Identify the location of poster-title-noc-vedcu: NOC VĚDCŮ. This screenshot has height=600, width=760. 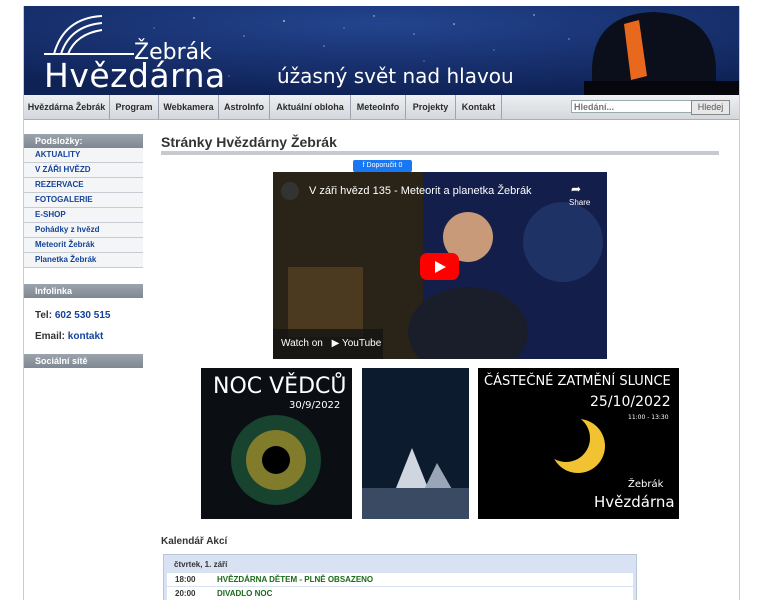
(280, 386).